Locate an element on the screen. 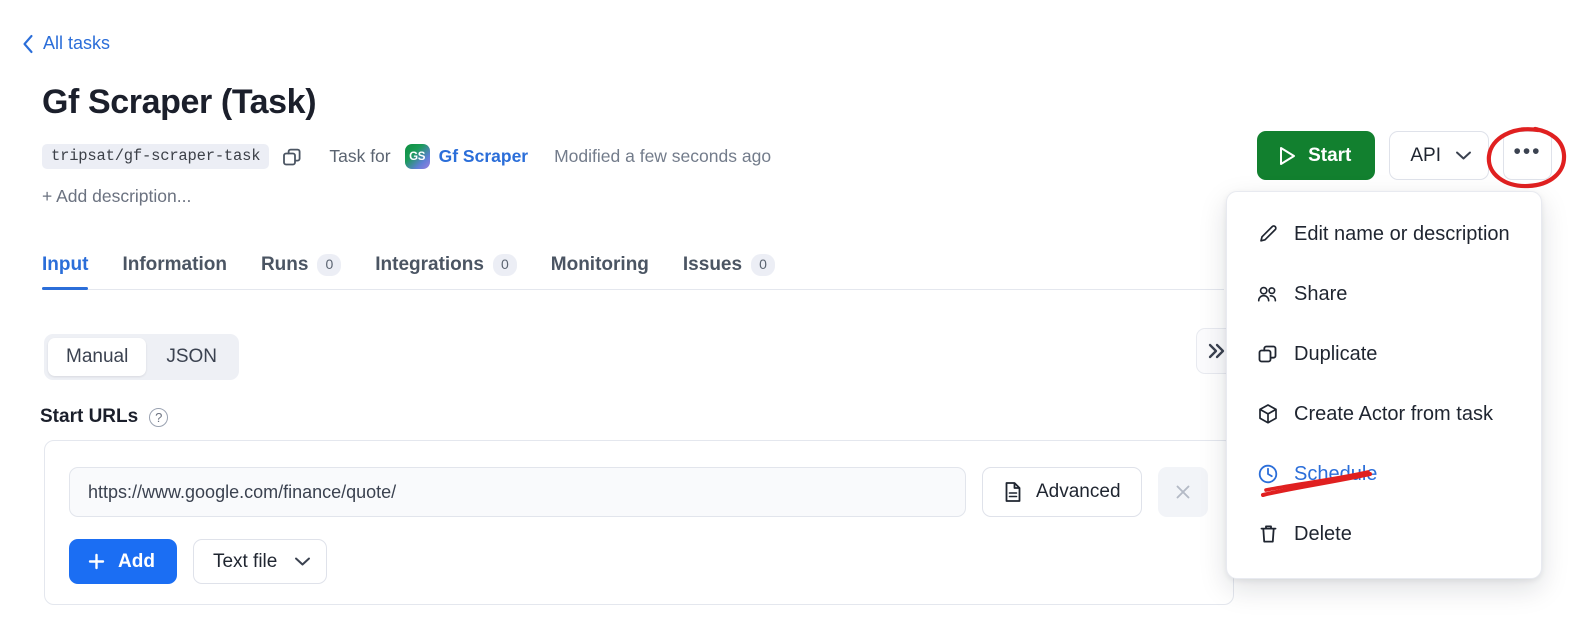 The height and width of the screenshot is (639, 1576). actor-avatar: GS is located at coordinates (417, 156).